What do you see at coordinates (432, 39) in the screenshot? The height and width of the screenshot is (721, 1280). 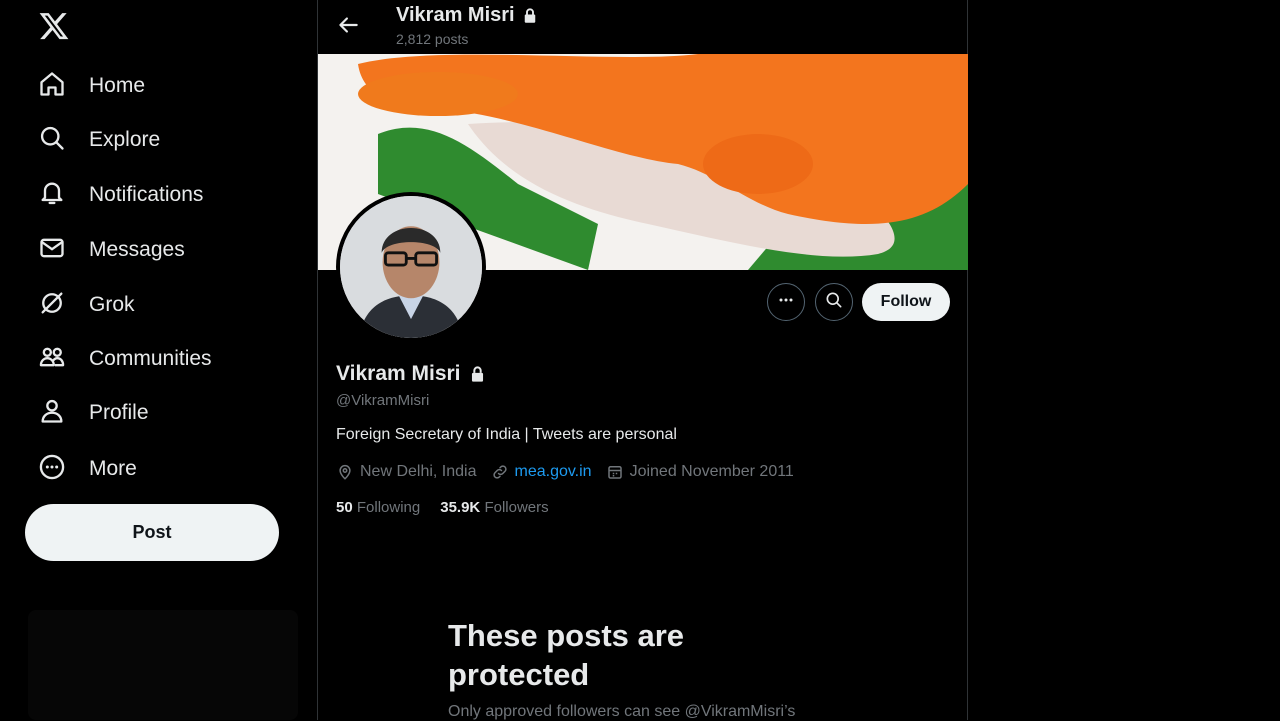 I see `post-count: 2,812 posts` at bounding box center [432, 39].